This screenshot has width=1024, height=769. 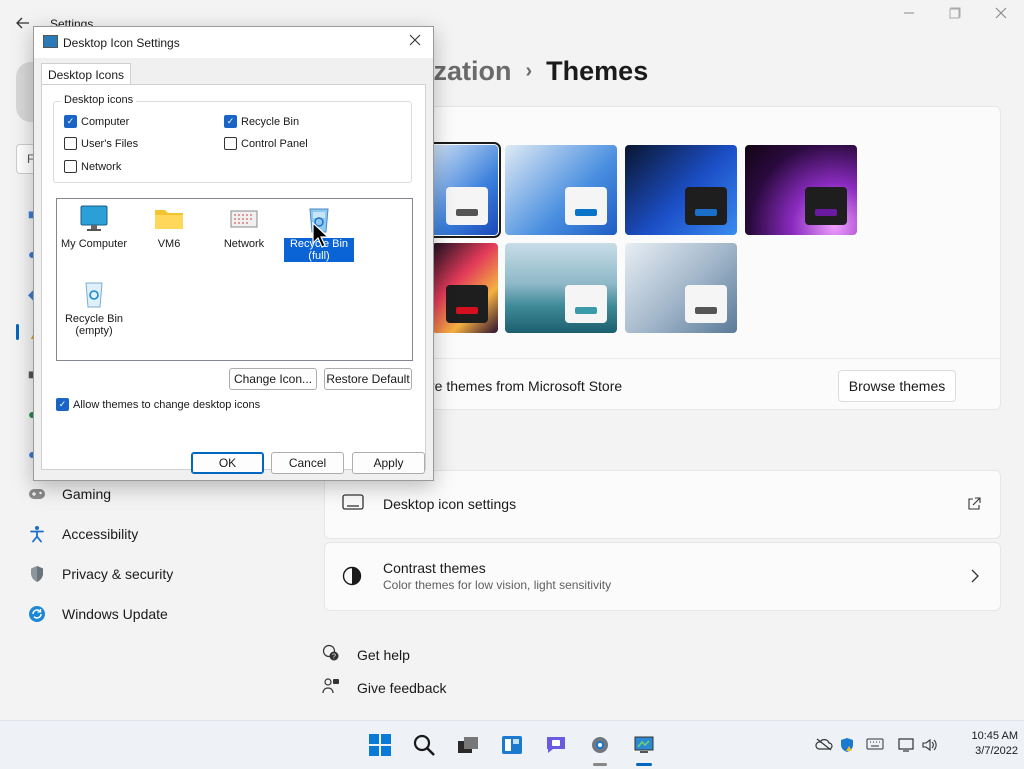 I want to click on checkbox-recycle-bin: ✓ Recycle Bin, so click(x=261, y=121).